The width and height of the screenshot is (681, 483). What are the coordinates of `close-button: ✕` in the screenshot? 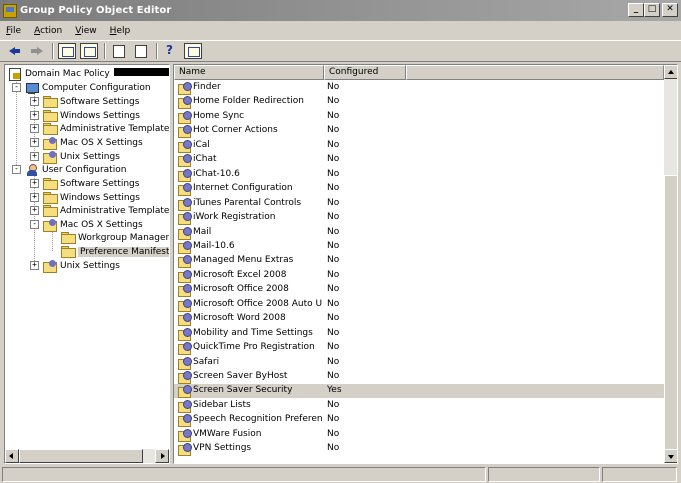 It's located at (670, 10).